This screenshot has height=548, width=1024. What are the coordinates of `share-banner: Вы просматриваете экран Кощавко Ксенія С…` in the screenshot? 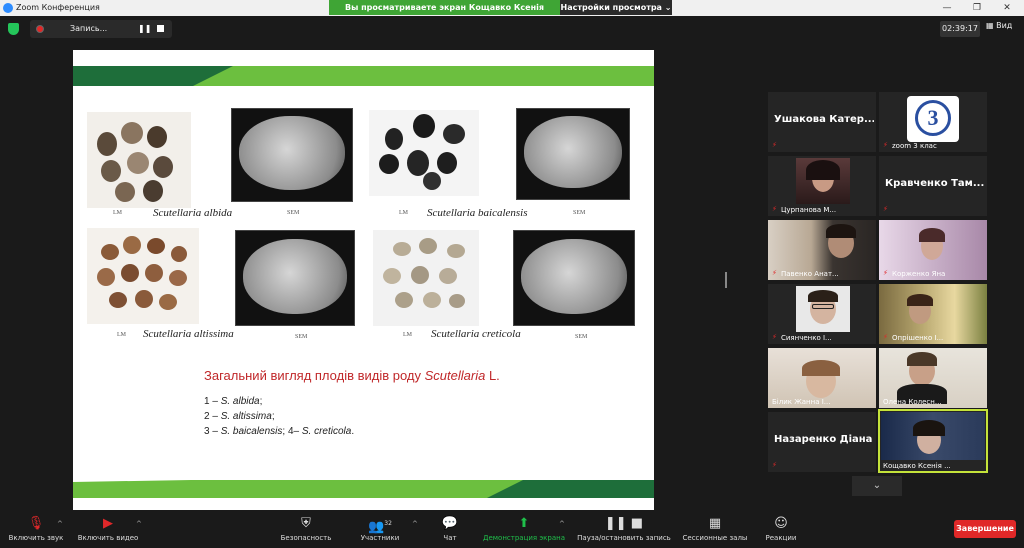 It's located at (444, 13).